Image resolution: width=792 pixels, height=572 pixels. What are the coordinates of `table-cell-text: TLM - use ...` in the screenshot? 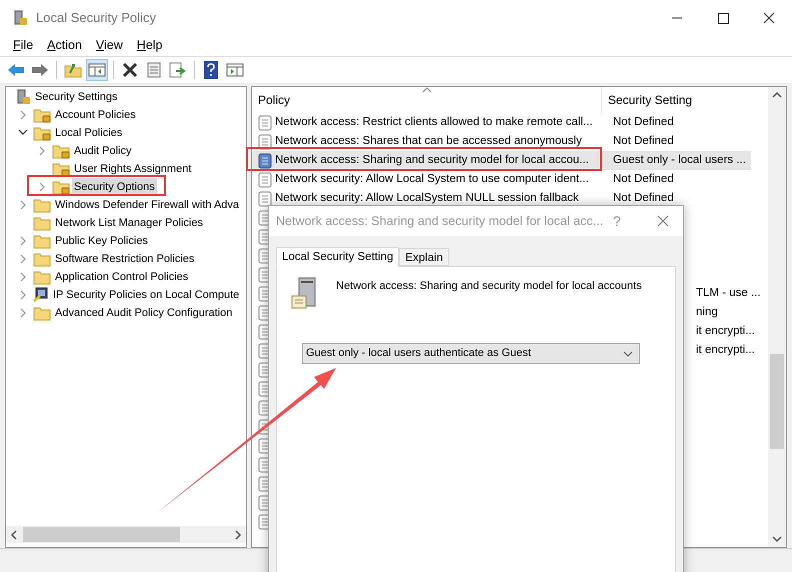 It's located at (728, 293).